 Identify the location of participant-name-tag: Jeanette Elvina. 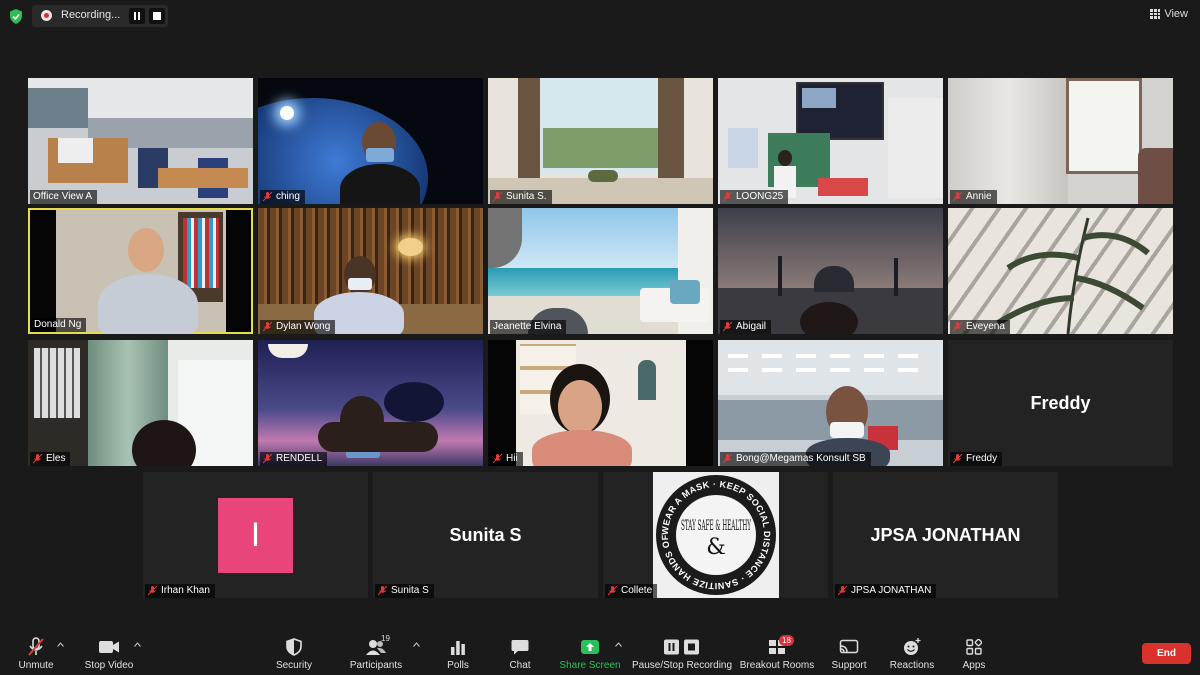
(528, 327).